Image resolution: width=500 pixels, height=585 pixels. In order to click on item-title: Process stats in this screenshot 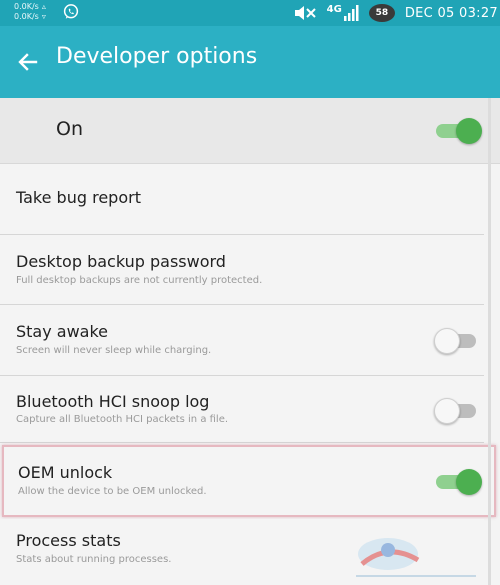, I will do `click(68, 540)`.